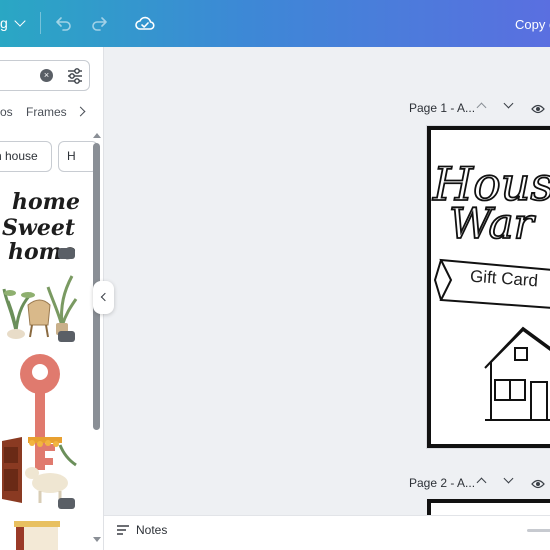 Image resolution: width=550 pixels, height=550 pixels. I want to click on undo-button, so click(64, 23).